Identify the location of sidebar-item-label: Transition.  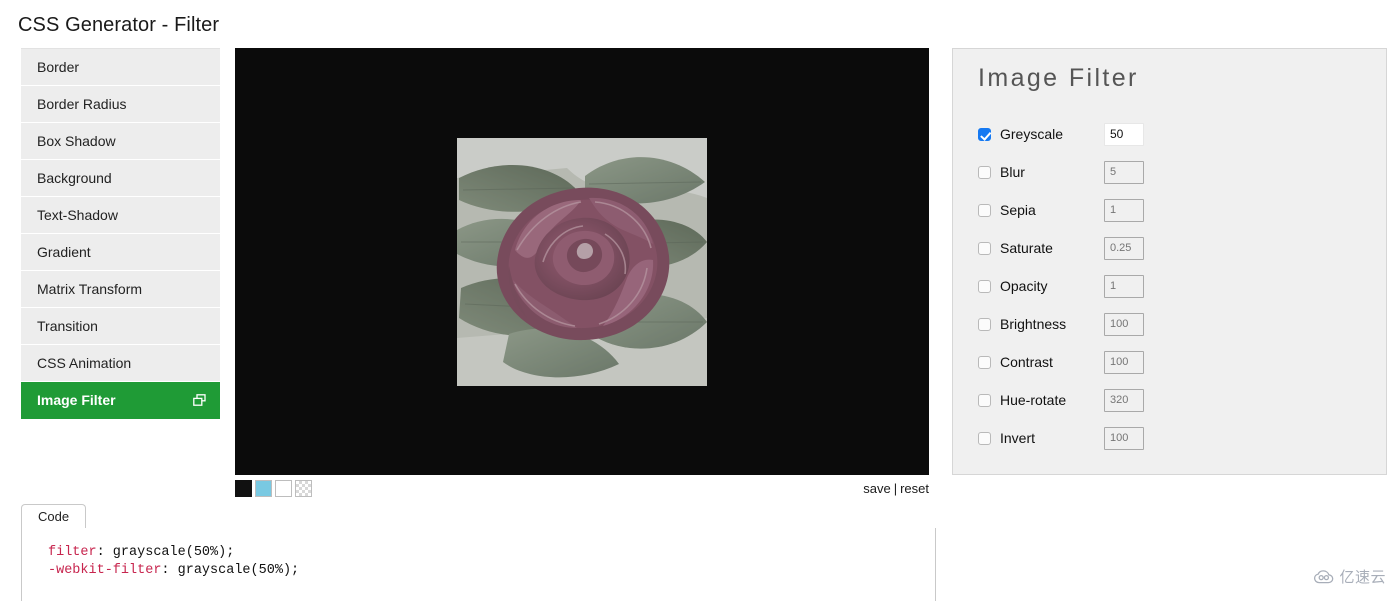
(67, 326).